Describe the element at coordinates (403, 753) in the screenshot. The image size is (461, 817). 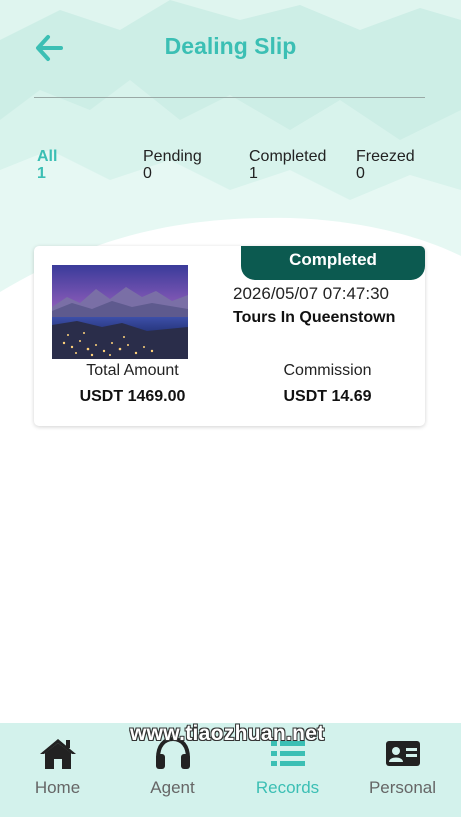
I see `id-card-icon` at that location.